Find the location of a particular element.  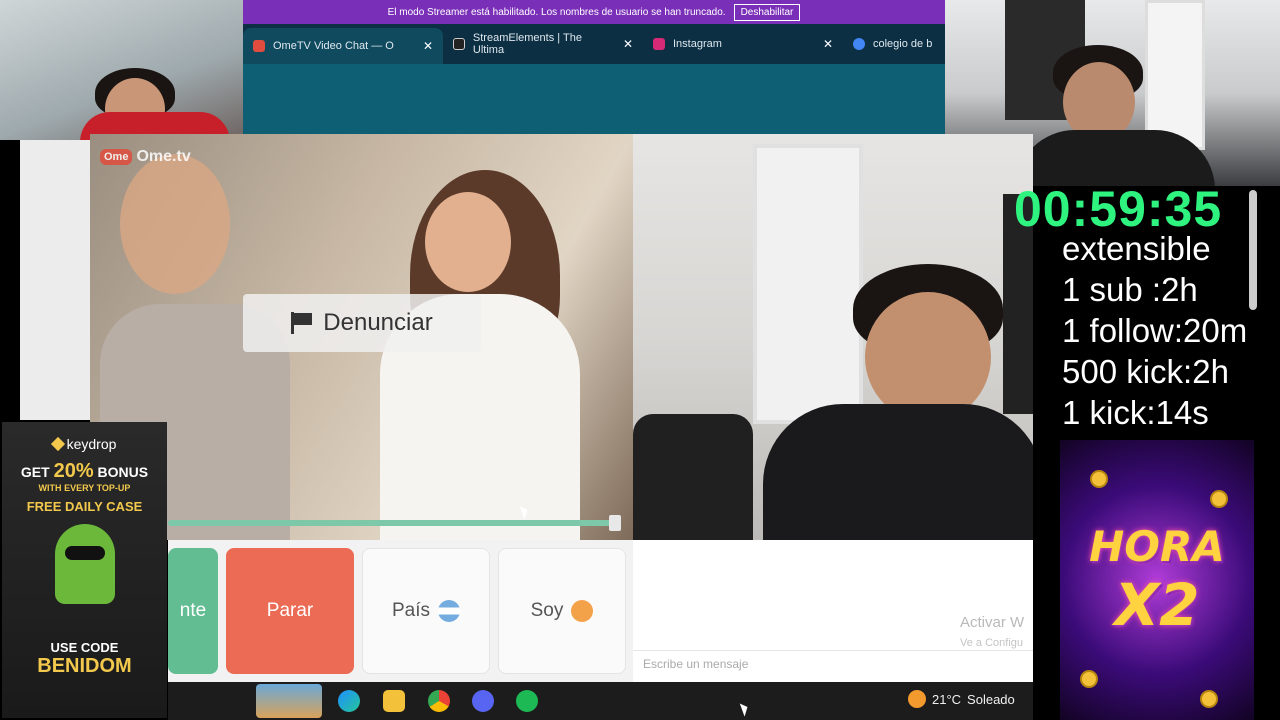

country-filter-button: País is located at coordinates (426, 611).